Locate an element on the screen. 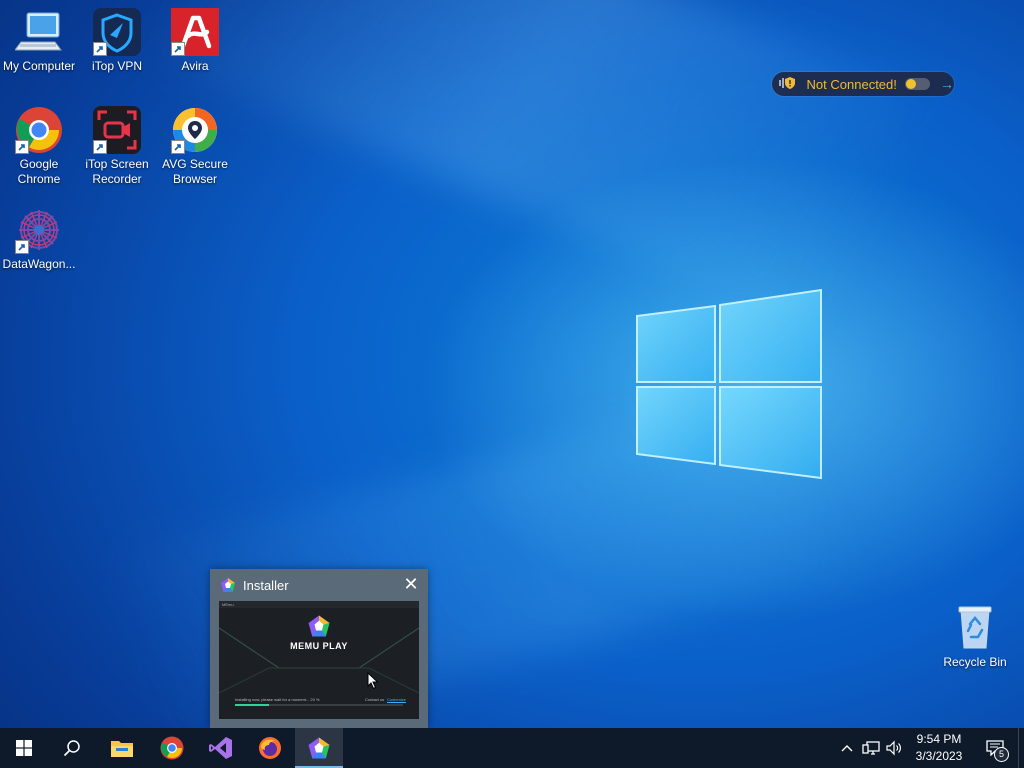  desktop-icon-google-chrome: Google Chrome is located at coordinates (39, 146).